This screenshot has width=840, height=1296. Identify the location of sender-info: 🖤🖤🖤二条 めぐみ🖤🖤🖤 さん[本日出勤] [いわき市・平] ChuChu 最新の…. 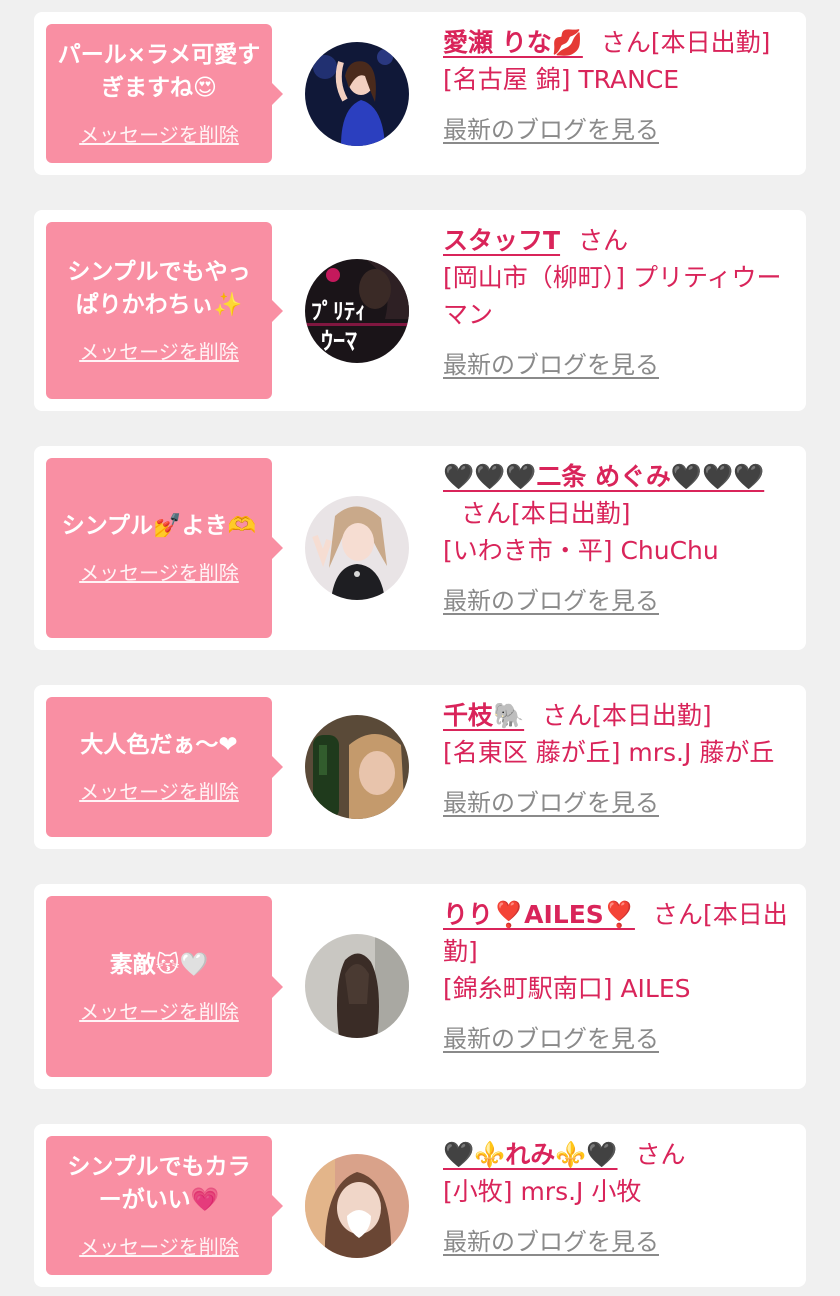
(619, 539).